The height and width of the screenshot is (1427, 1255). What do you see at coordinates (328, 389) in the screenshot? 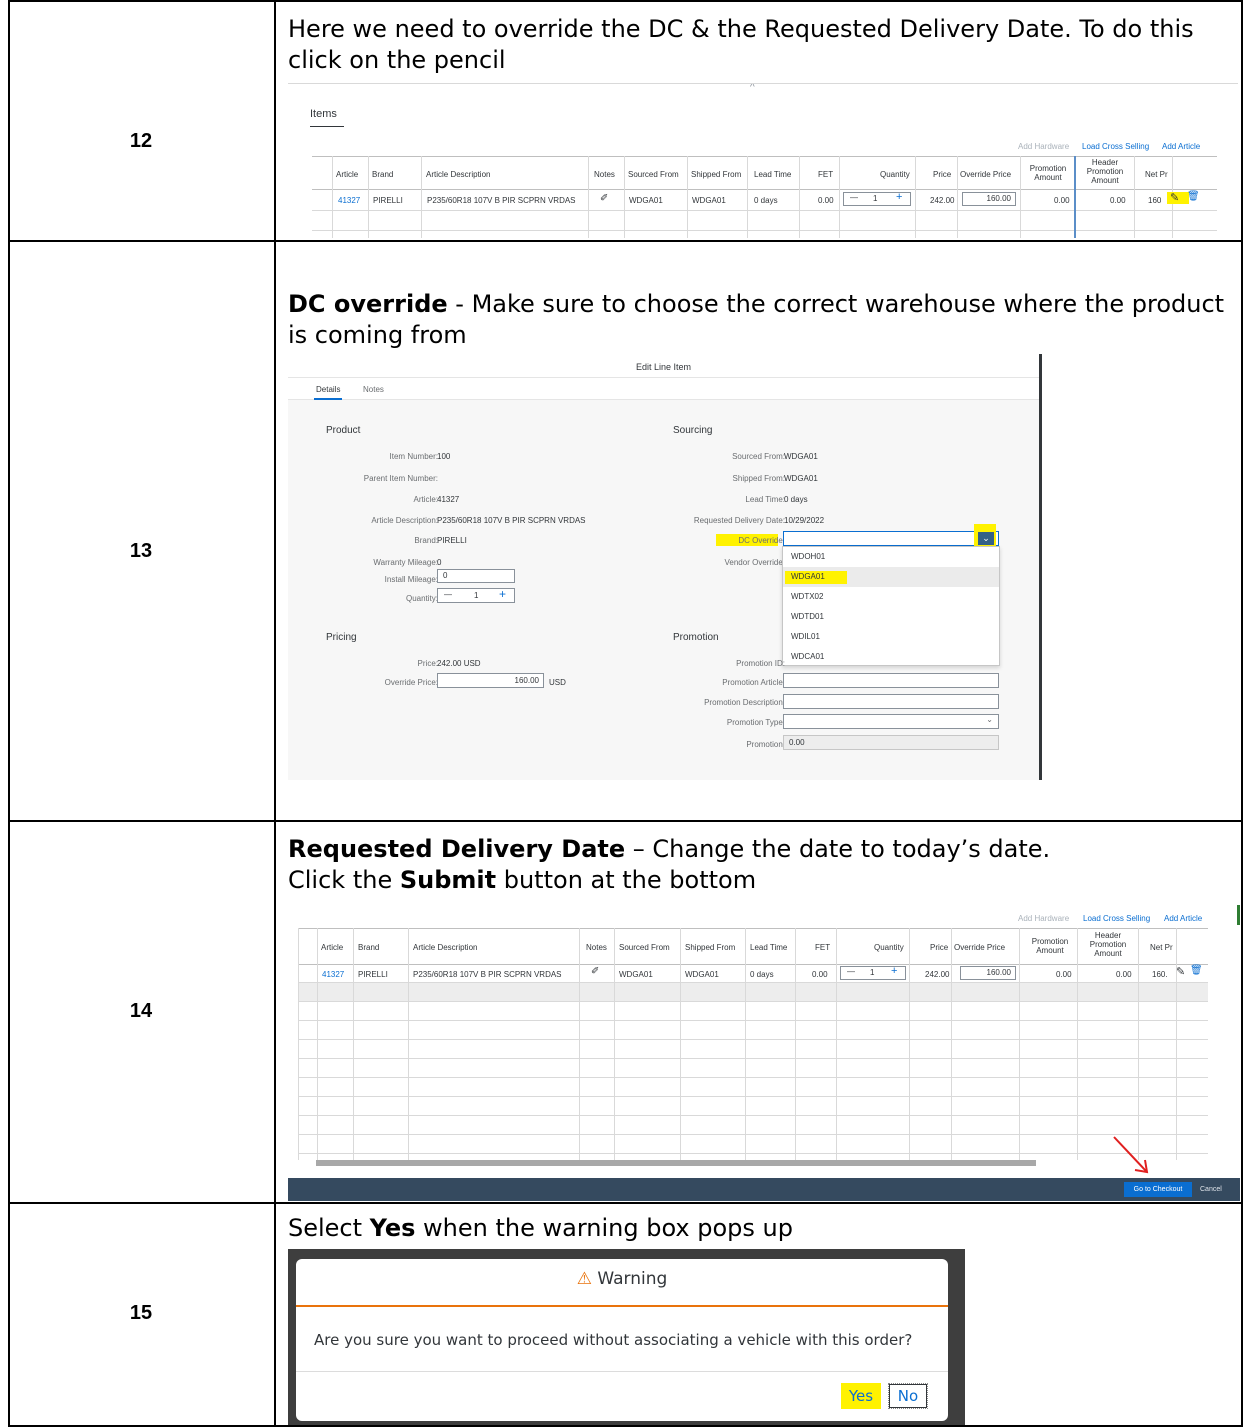
I see `tab-details: Details` at bounding box center [328, 389].